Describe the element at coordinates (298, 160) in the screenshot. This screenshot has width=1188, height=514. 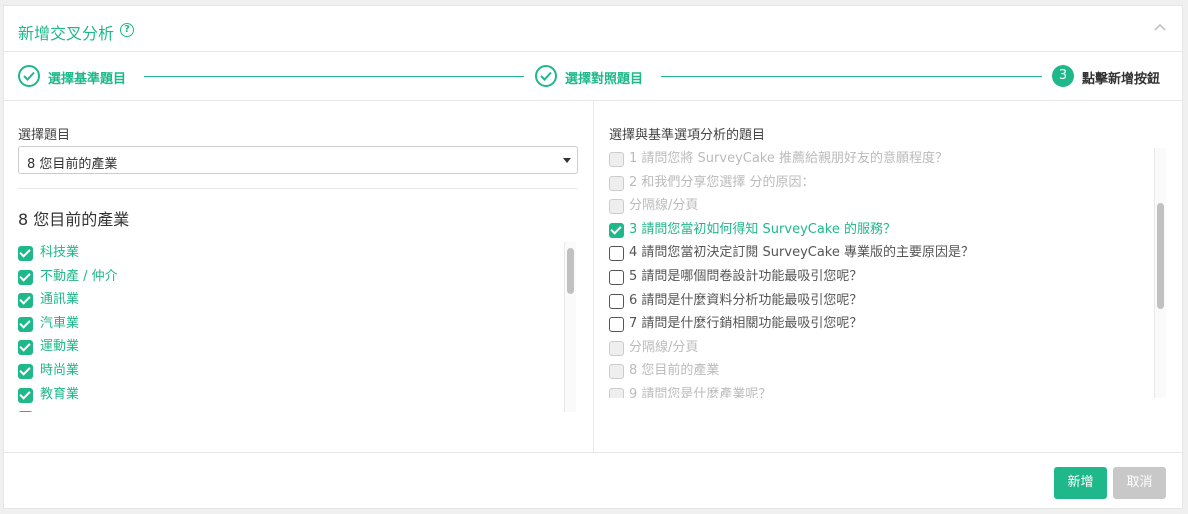
I see `question-select: 8 您目前的產業` at that location.